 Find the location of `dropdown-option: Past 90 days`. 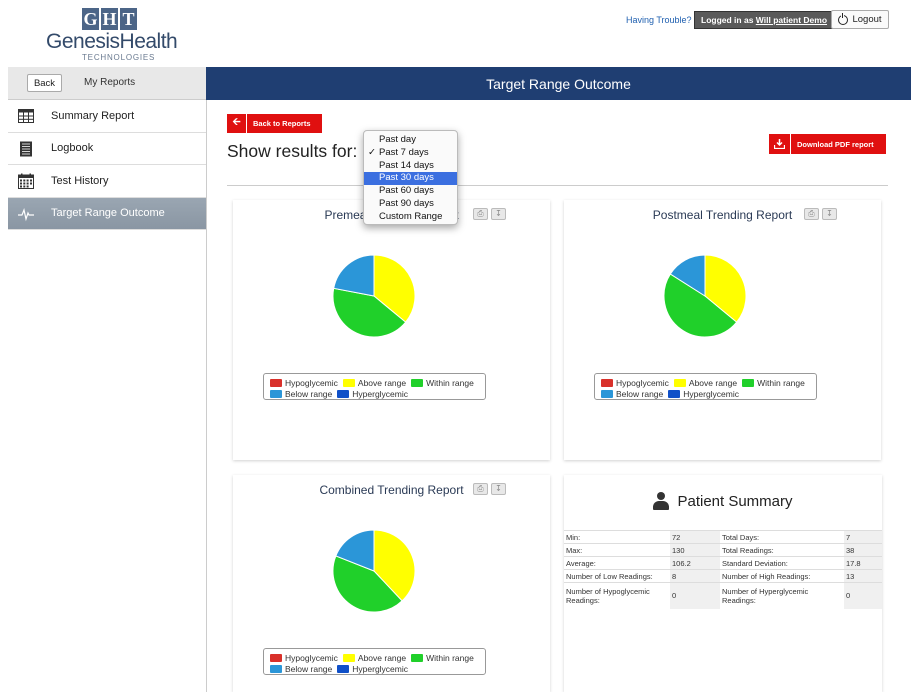

dropdown-option: Past 90 days is located at coordinates (410, 204).